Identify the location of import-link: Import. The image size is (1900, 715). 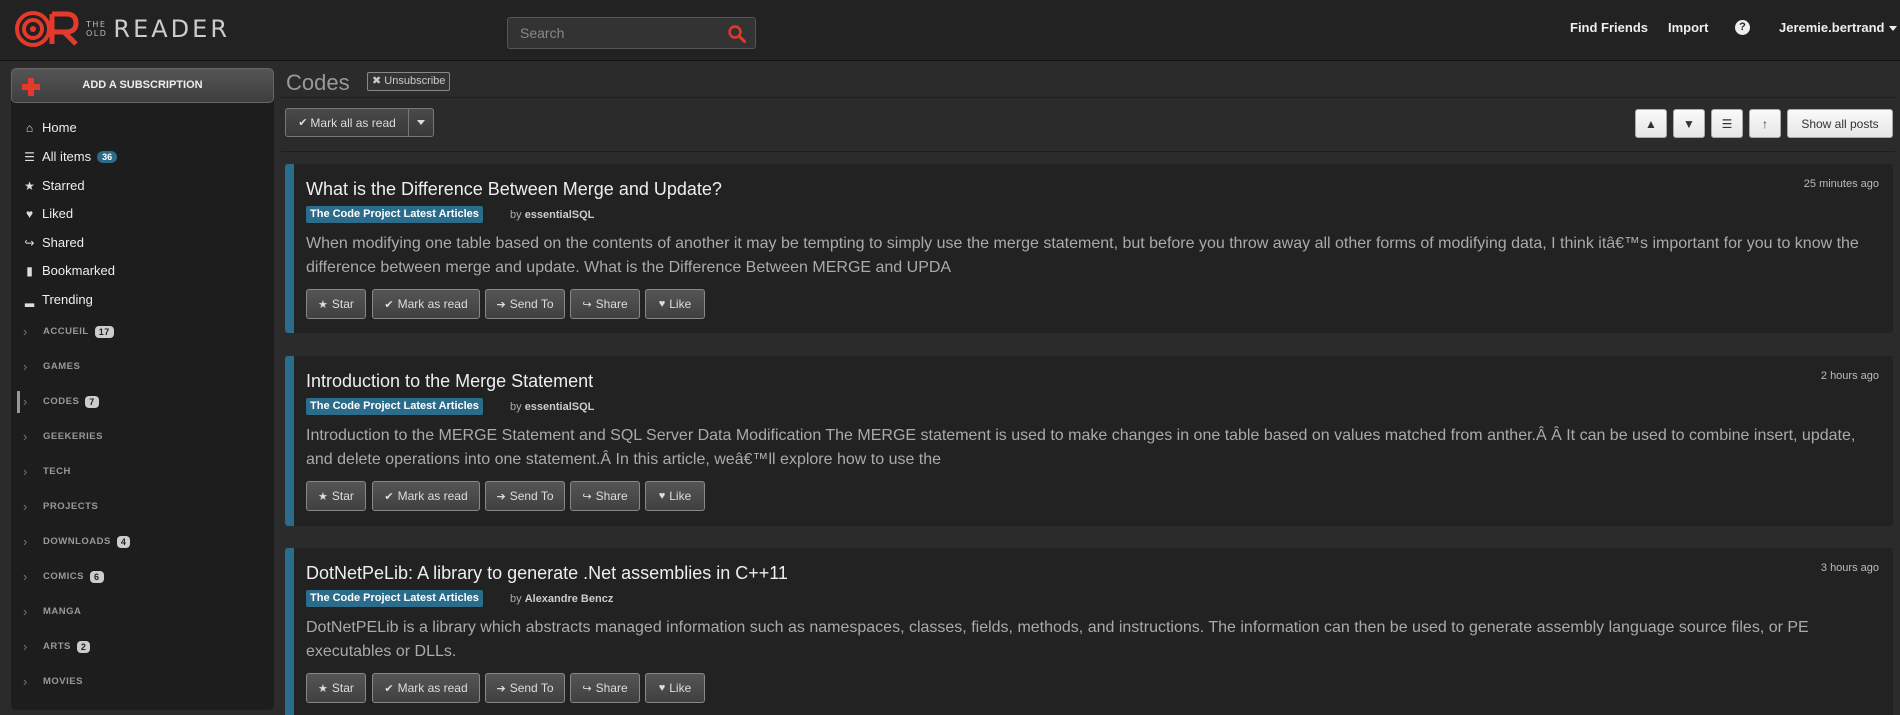
(1688, 27).